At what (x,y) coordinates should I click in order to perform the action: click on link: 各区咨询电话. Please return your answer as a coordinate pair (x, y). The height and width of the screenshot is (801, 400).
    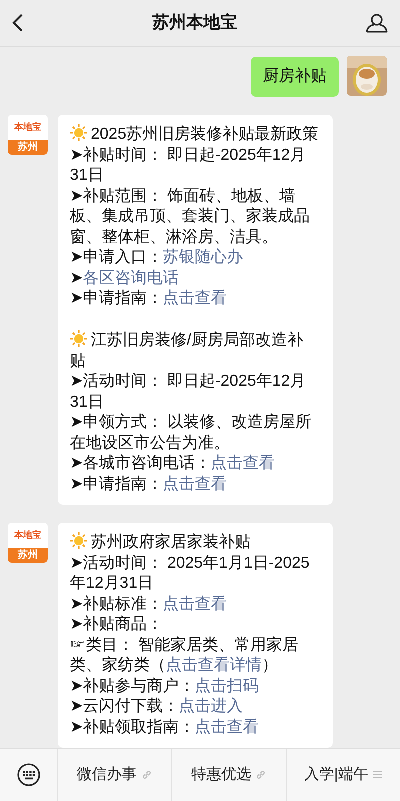
    Looking at the image, I should click on (131, 278).